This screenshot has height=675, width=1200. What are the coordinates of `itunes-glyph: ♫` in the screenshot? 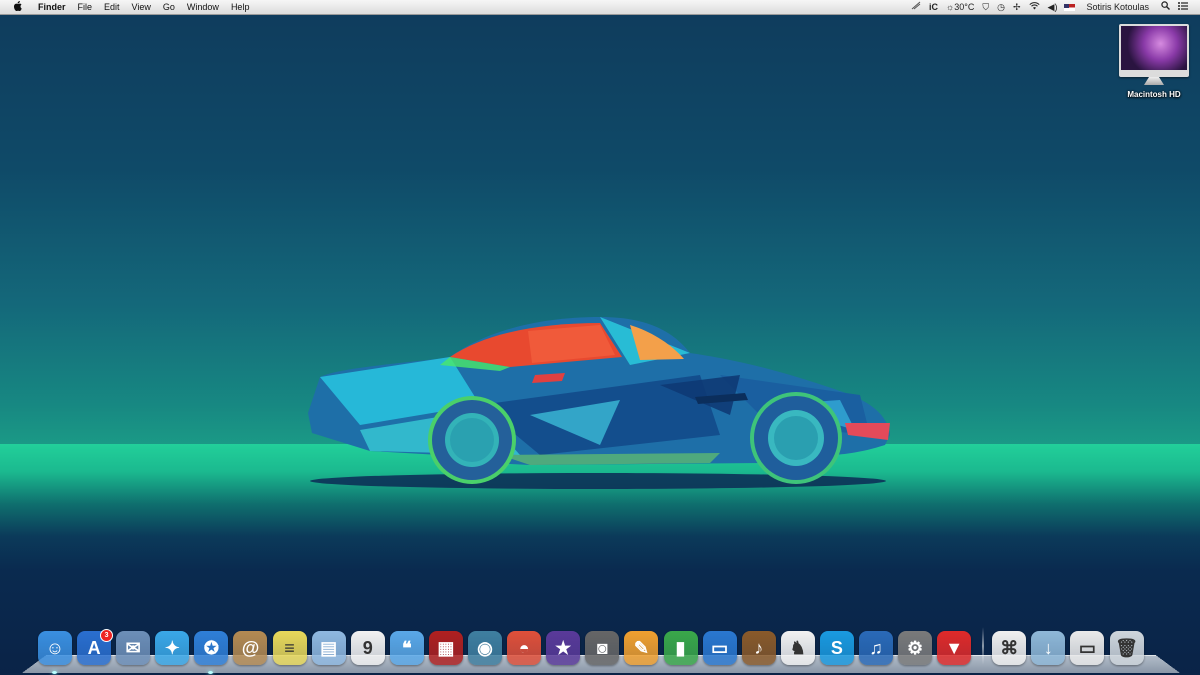 It's located at (876, 647).